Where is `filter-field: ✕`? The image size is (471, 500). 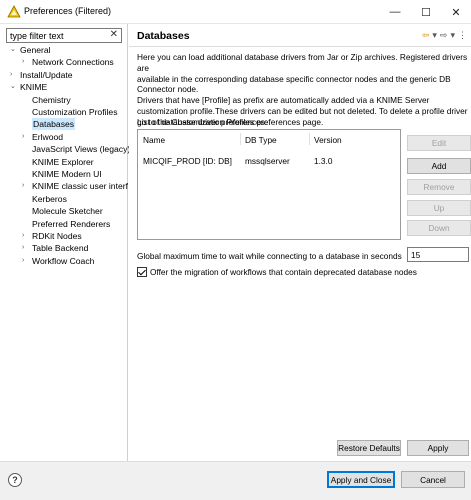
filter-field: ✕ is located at coordinates (64, 35).